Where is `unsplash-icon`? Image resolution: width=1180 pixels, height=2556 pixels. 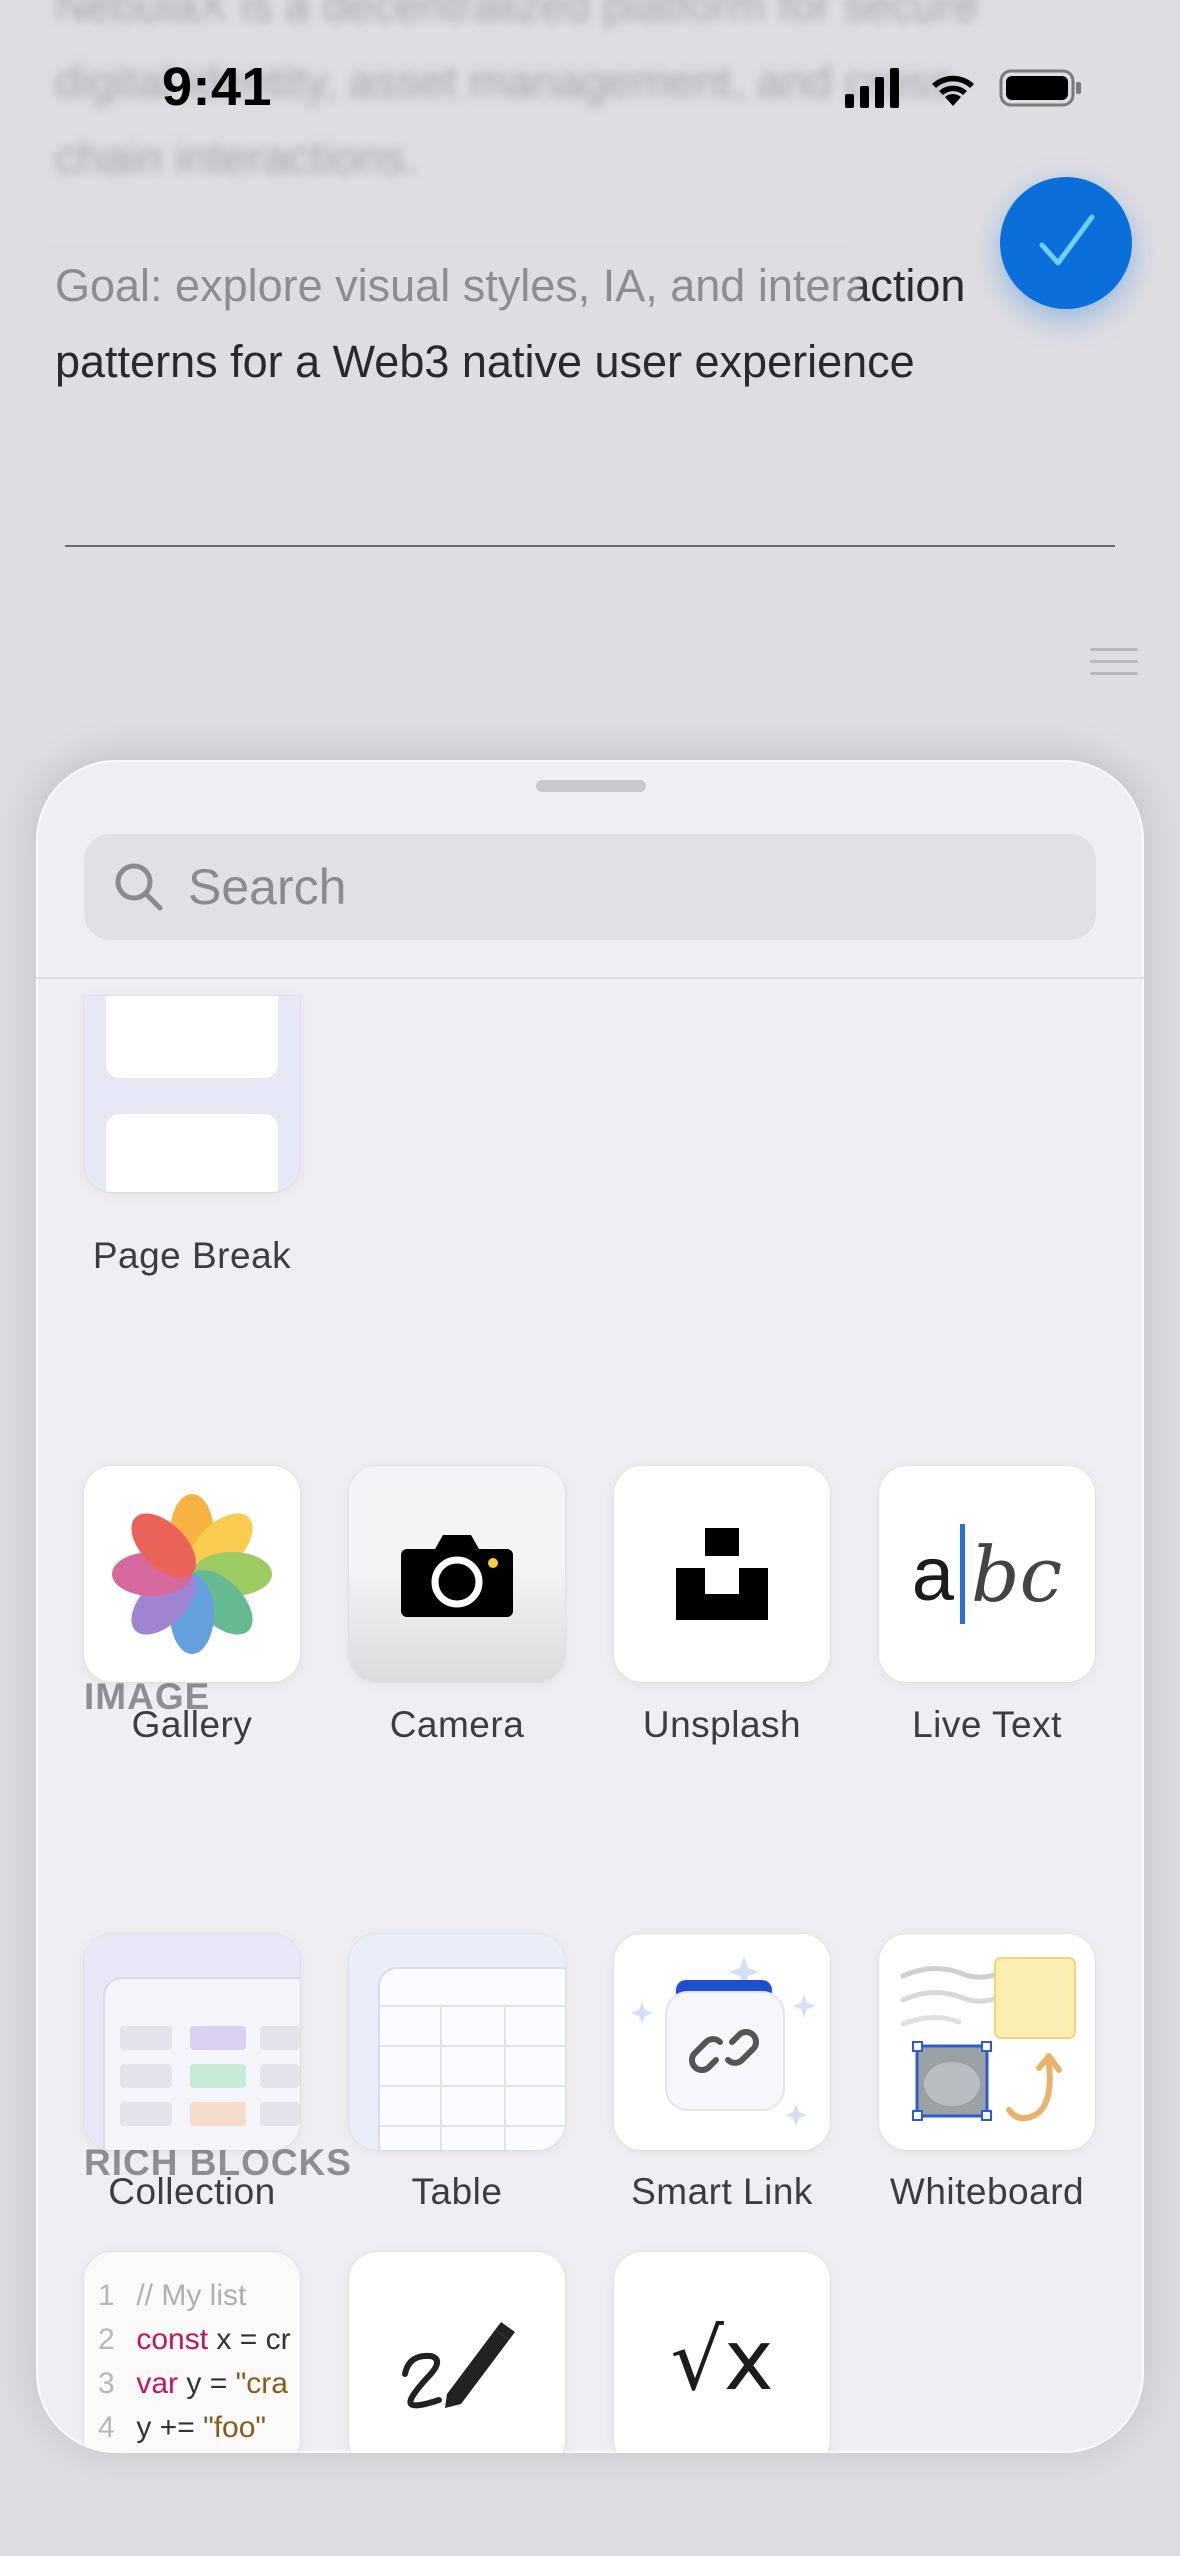 unsplash-icon is located at coordinates (722, 1574).